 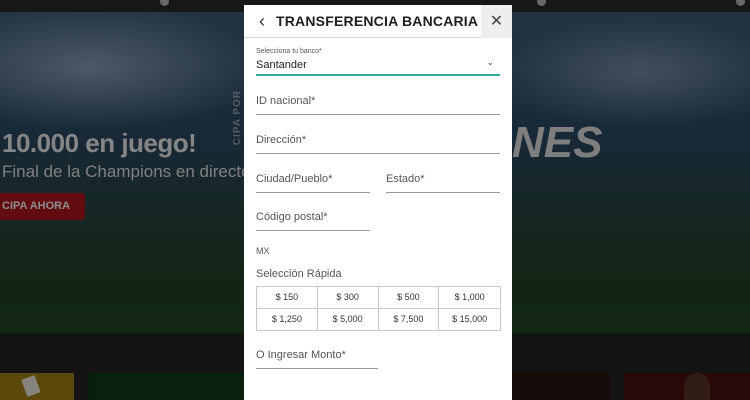 I want to click on postal-code-field: Código postal*, so click(x=313, y=221).